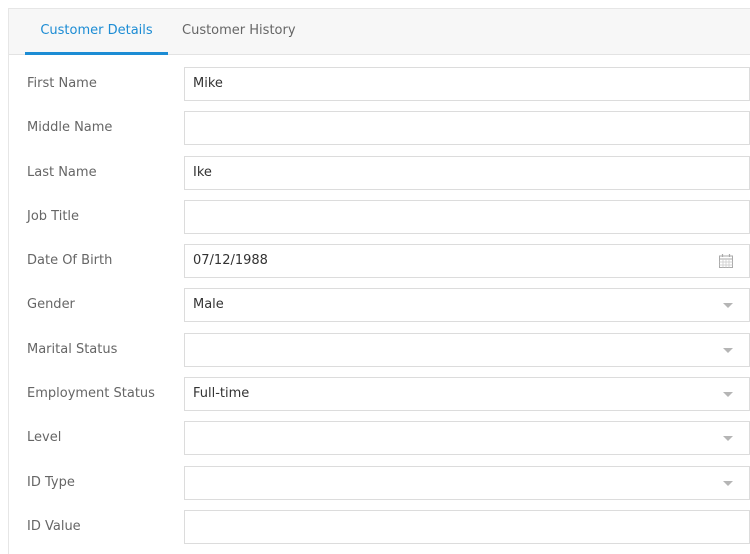 This screenshot has height=554, width=750. I want to click on date-of-birth-label: Date Of Birth, so click(70, 260).